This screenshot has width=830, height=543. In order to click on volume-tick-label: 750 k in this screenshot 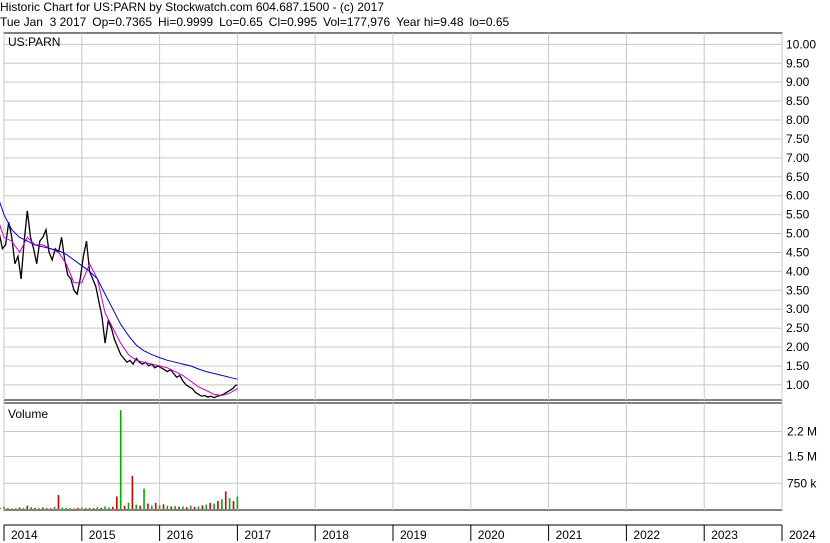, I will do `click(802, 483)`.